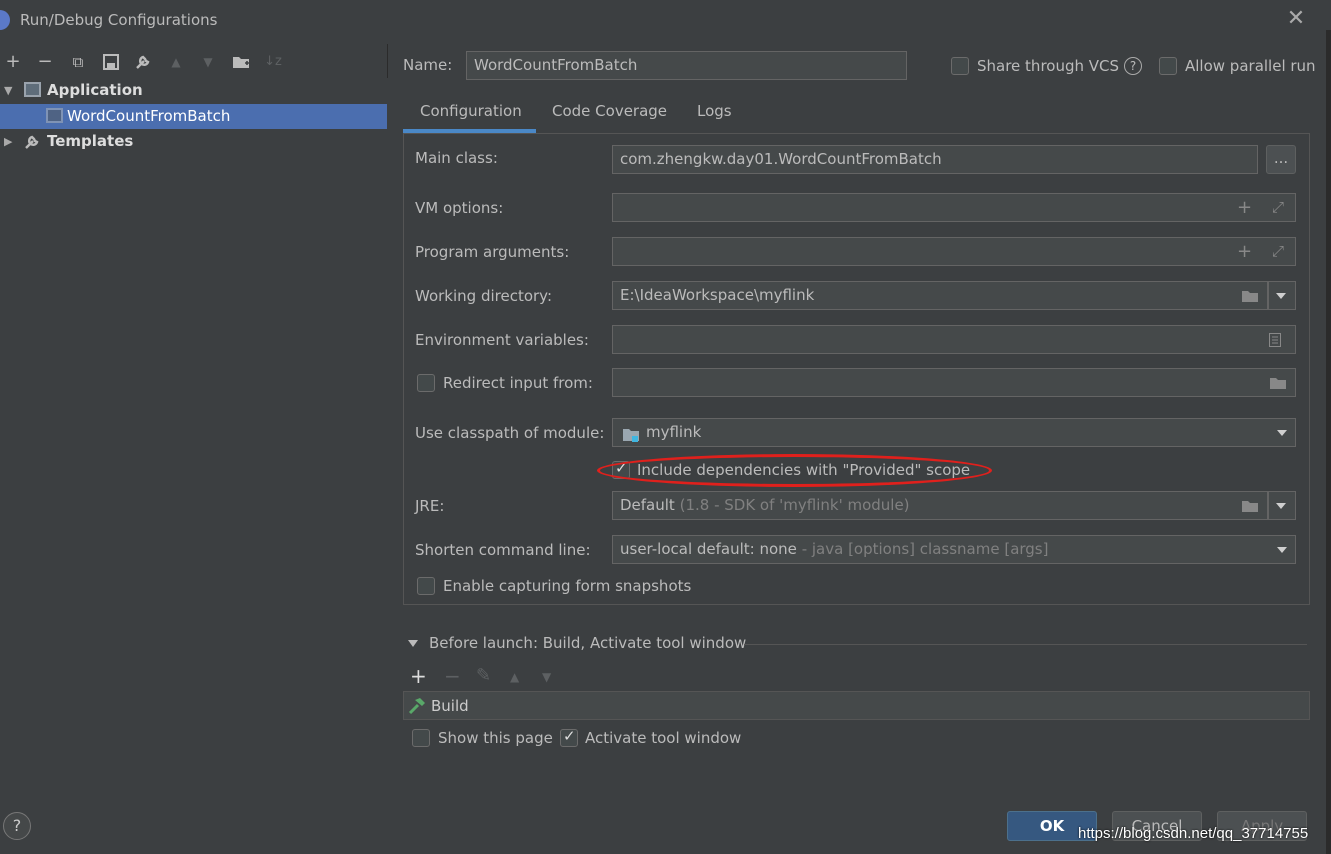 This screenshot has width=1331, height=854. I want to click on program-args-label: Program arguments:, so click(492, 252).